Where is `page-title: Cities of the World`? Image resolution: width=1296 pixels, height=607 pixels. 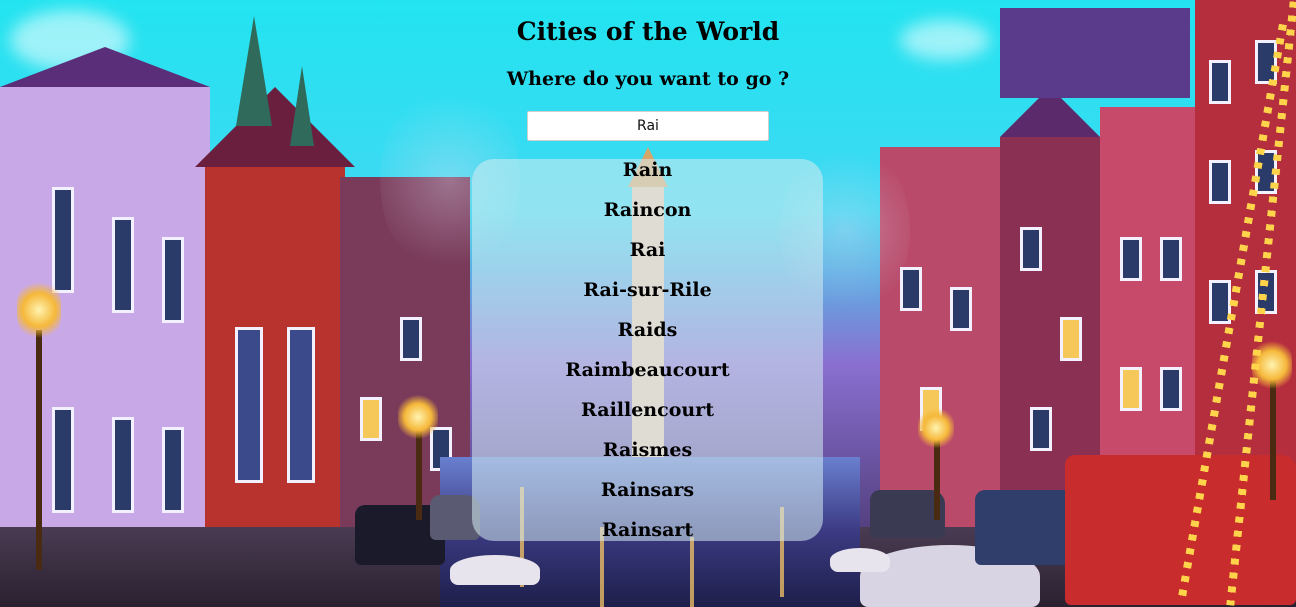 page-title: Cities of the World is located at coordinates (648, 31).